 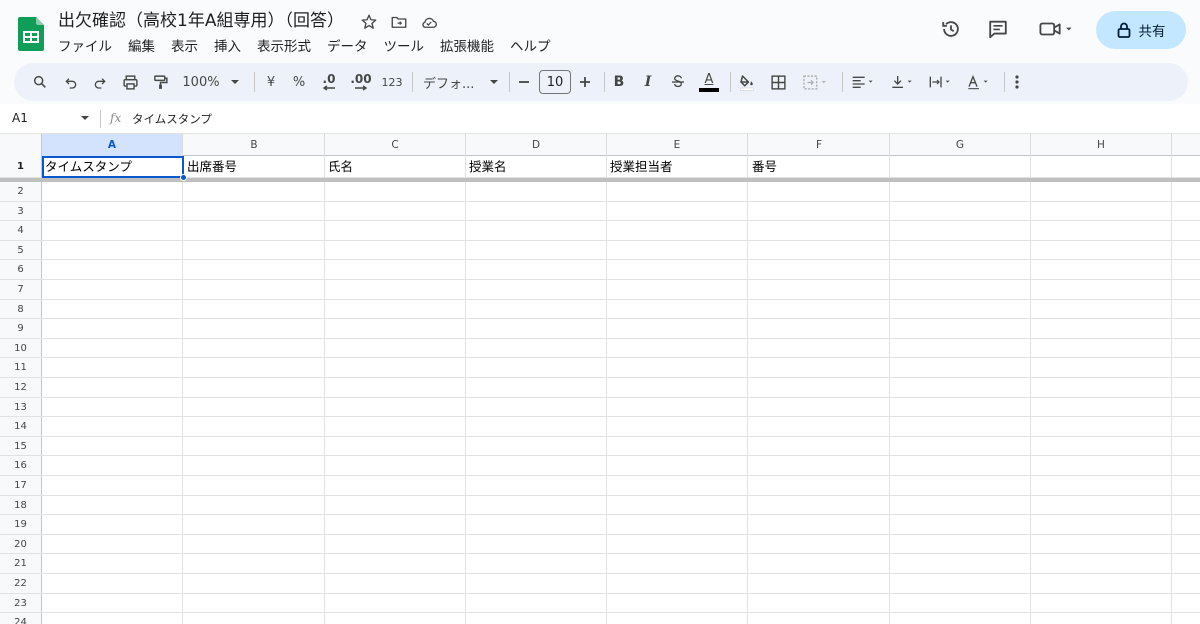 I want to click on row-header: 20, so click(x=21, y=544).